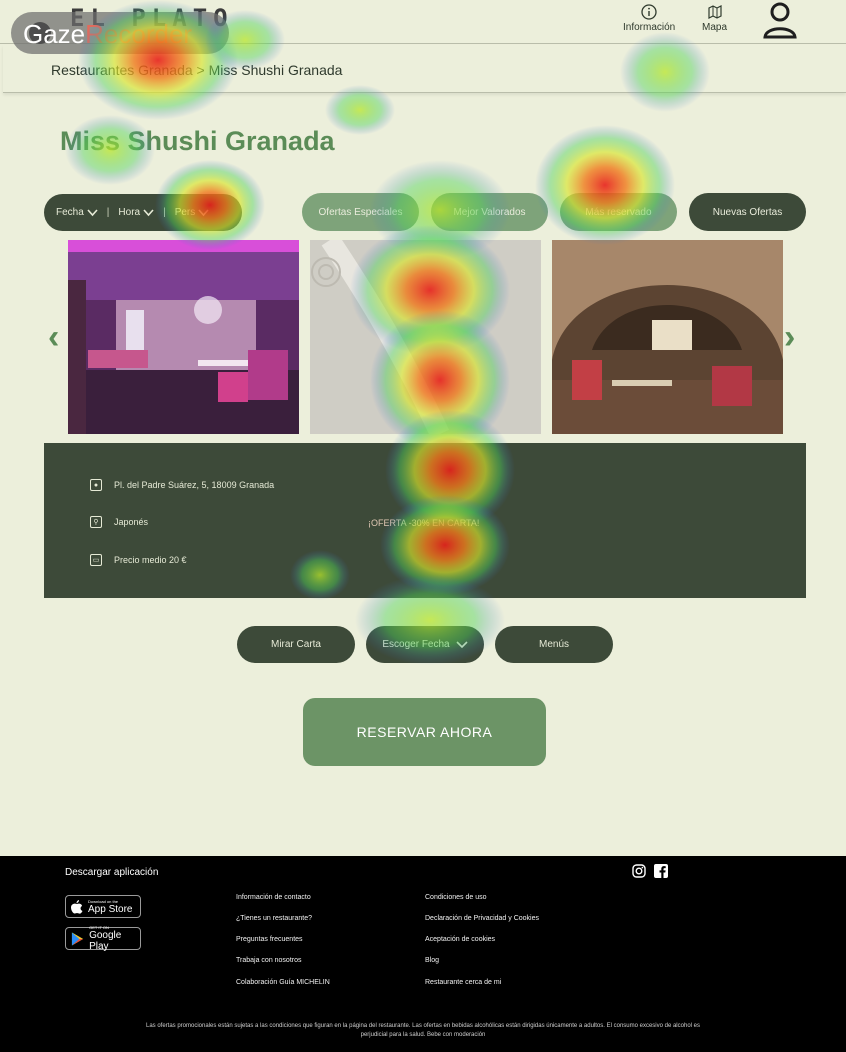 The width and height of the screenshot is (846, 1052). I want to click on nav-informacion: Información, so click(649, 18).